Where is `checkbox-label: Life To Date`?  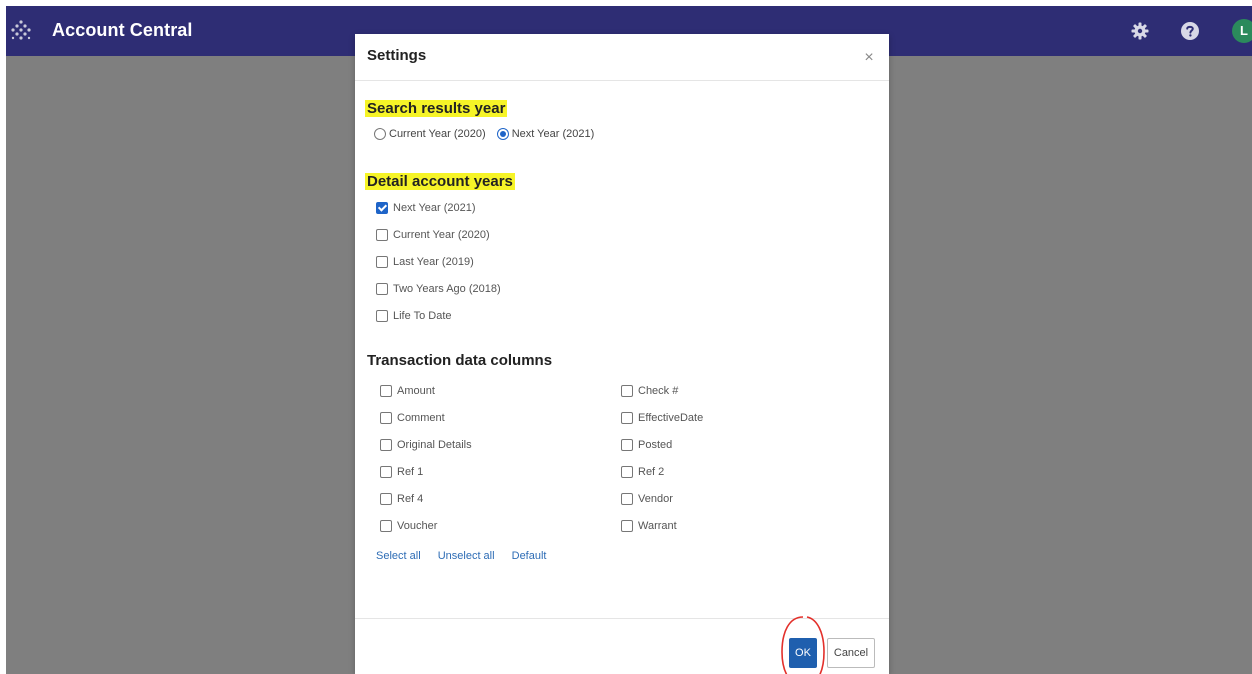
checkbox-label: Life To Date is located at coordinates (422, 316).